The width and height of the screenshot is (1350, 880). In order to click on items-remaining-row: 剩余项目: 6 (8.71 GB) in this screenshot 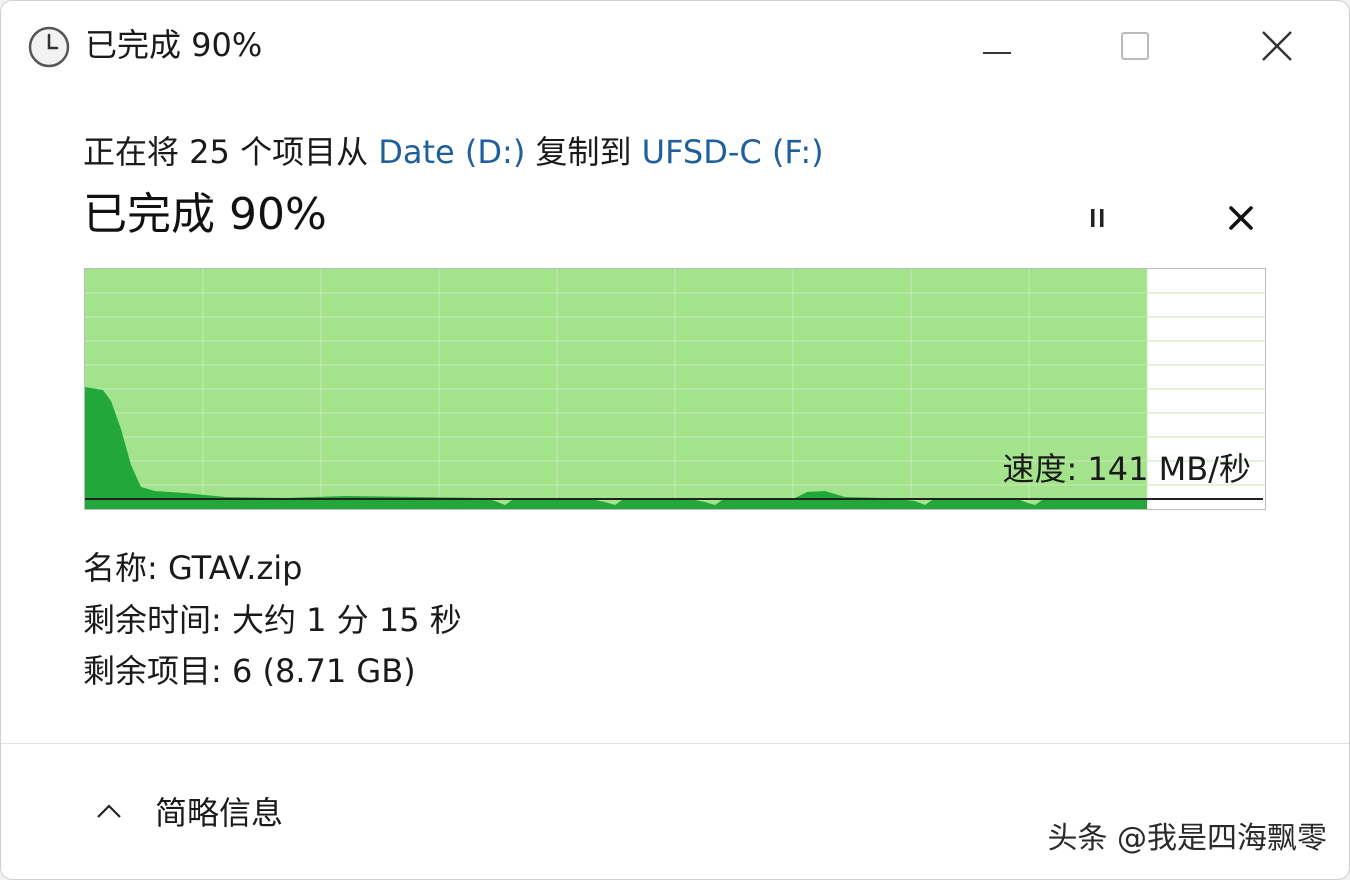, I will do `click(249, 671)`.